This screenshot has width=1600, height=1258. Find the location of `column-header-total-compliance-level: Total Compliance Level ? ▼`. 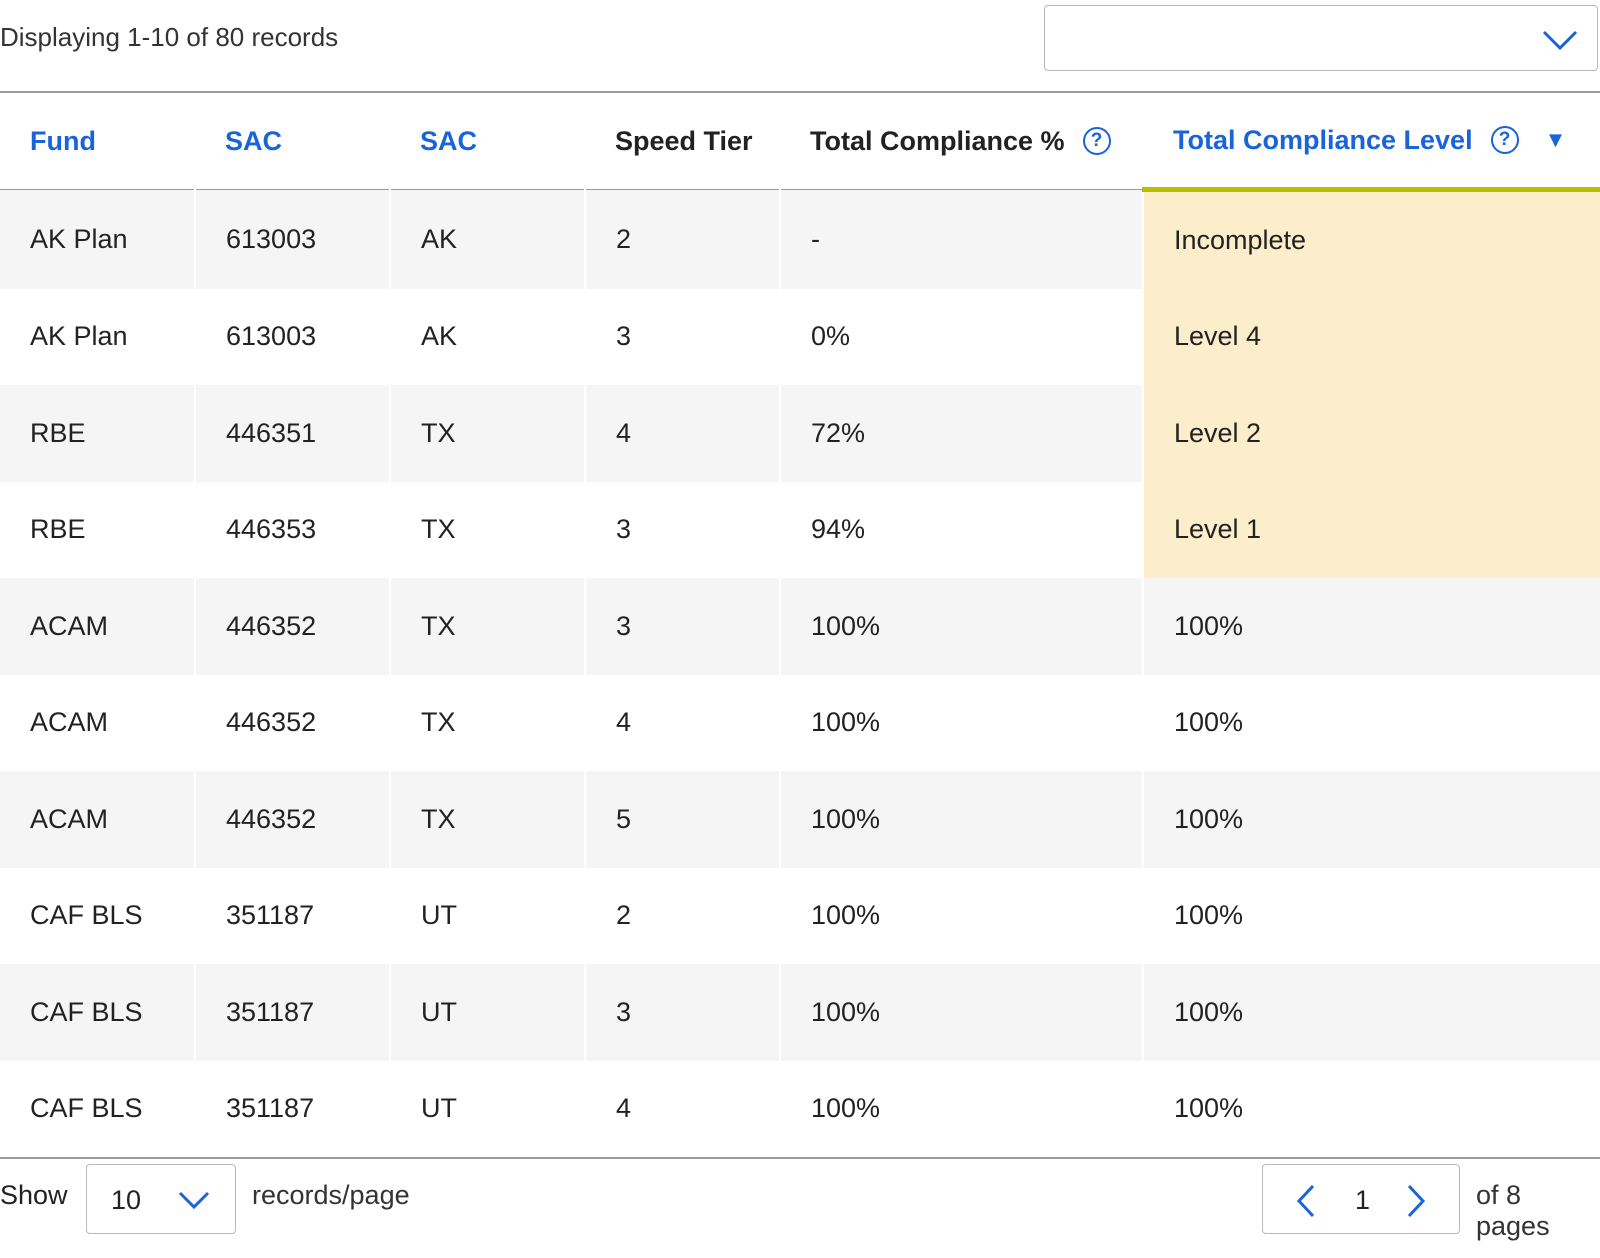

column-header-total-compliance-level: Total Compliance Level ? ▼ is located at coordinates (1371, 142).